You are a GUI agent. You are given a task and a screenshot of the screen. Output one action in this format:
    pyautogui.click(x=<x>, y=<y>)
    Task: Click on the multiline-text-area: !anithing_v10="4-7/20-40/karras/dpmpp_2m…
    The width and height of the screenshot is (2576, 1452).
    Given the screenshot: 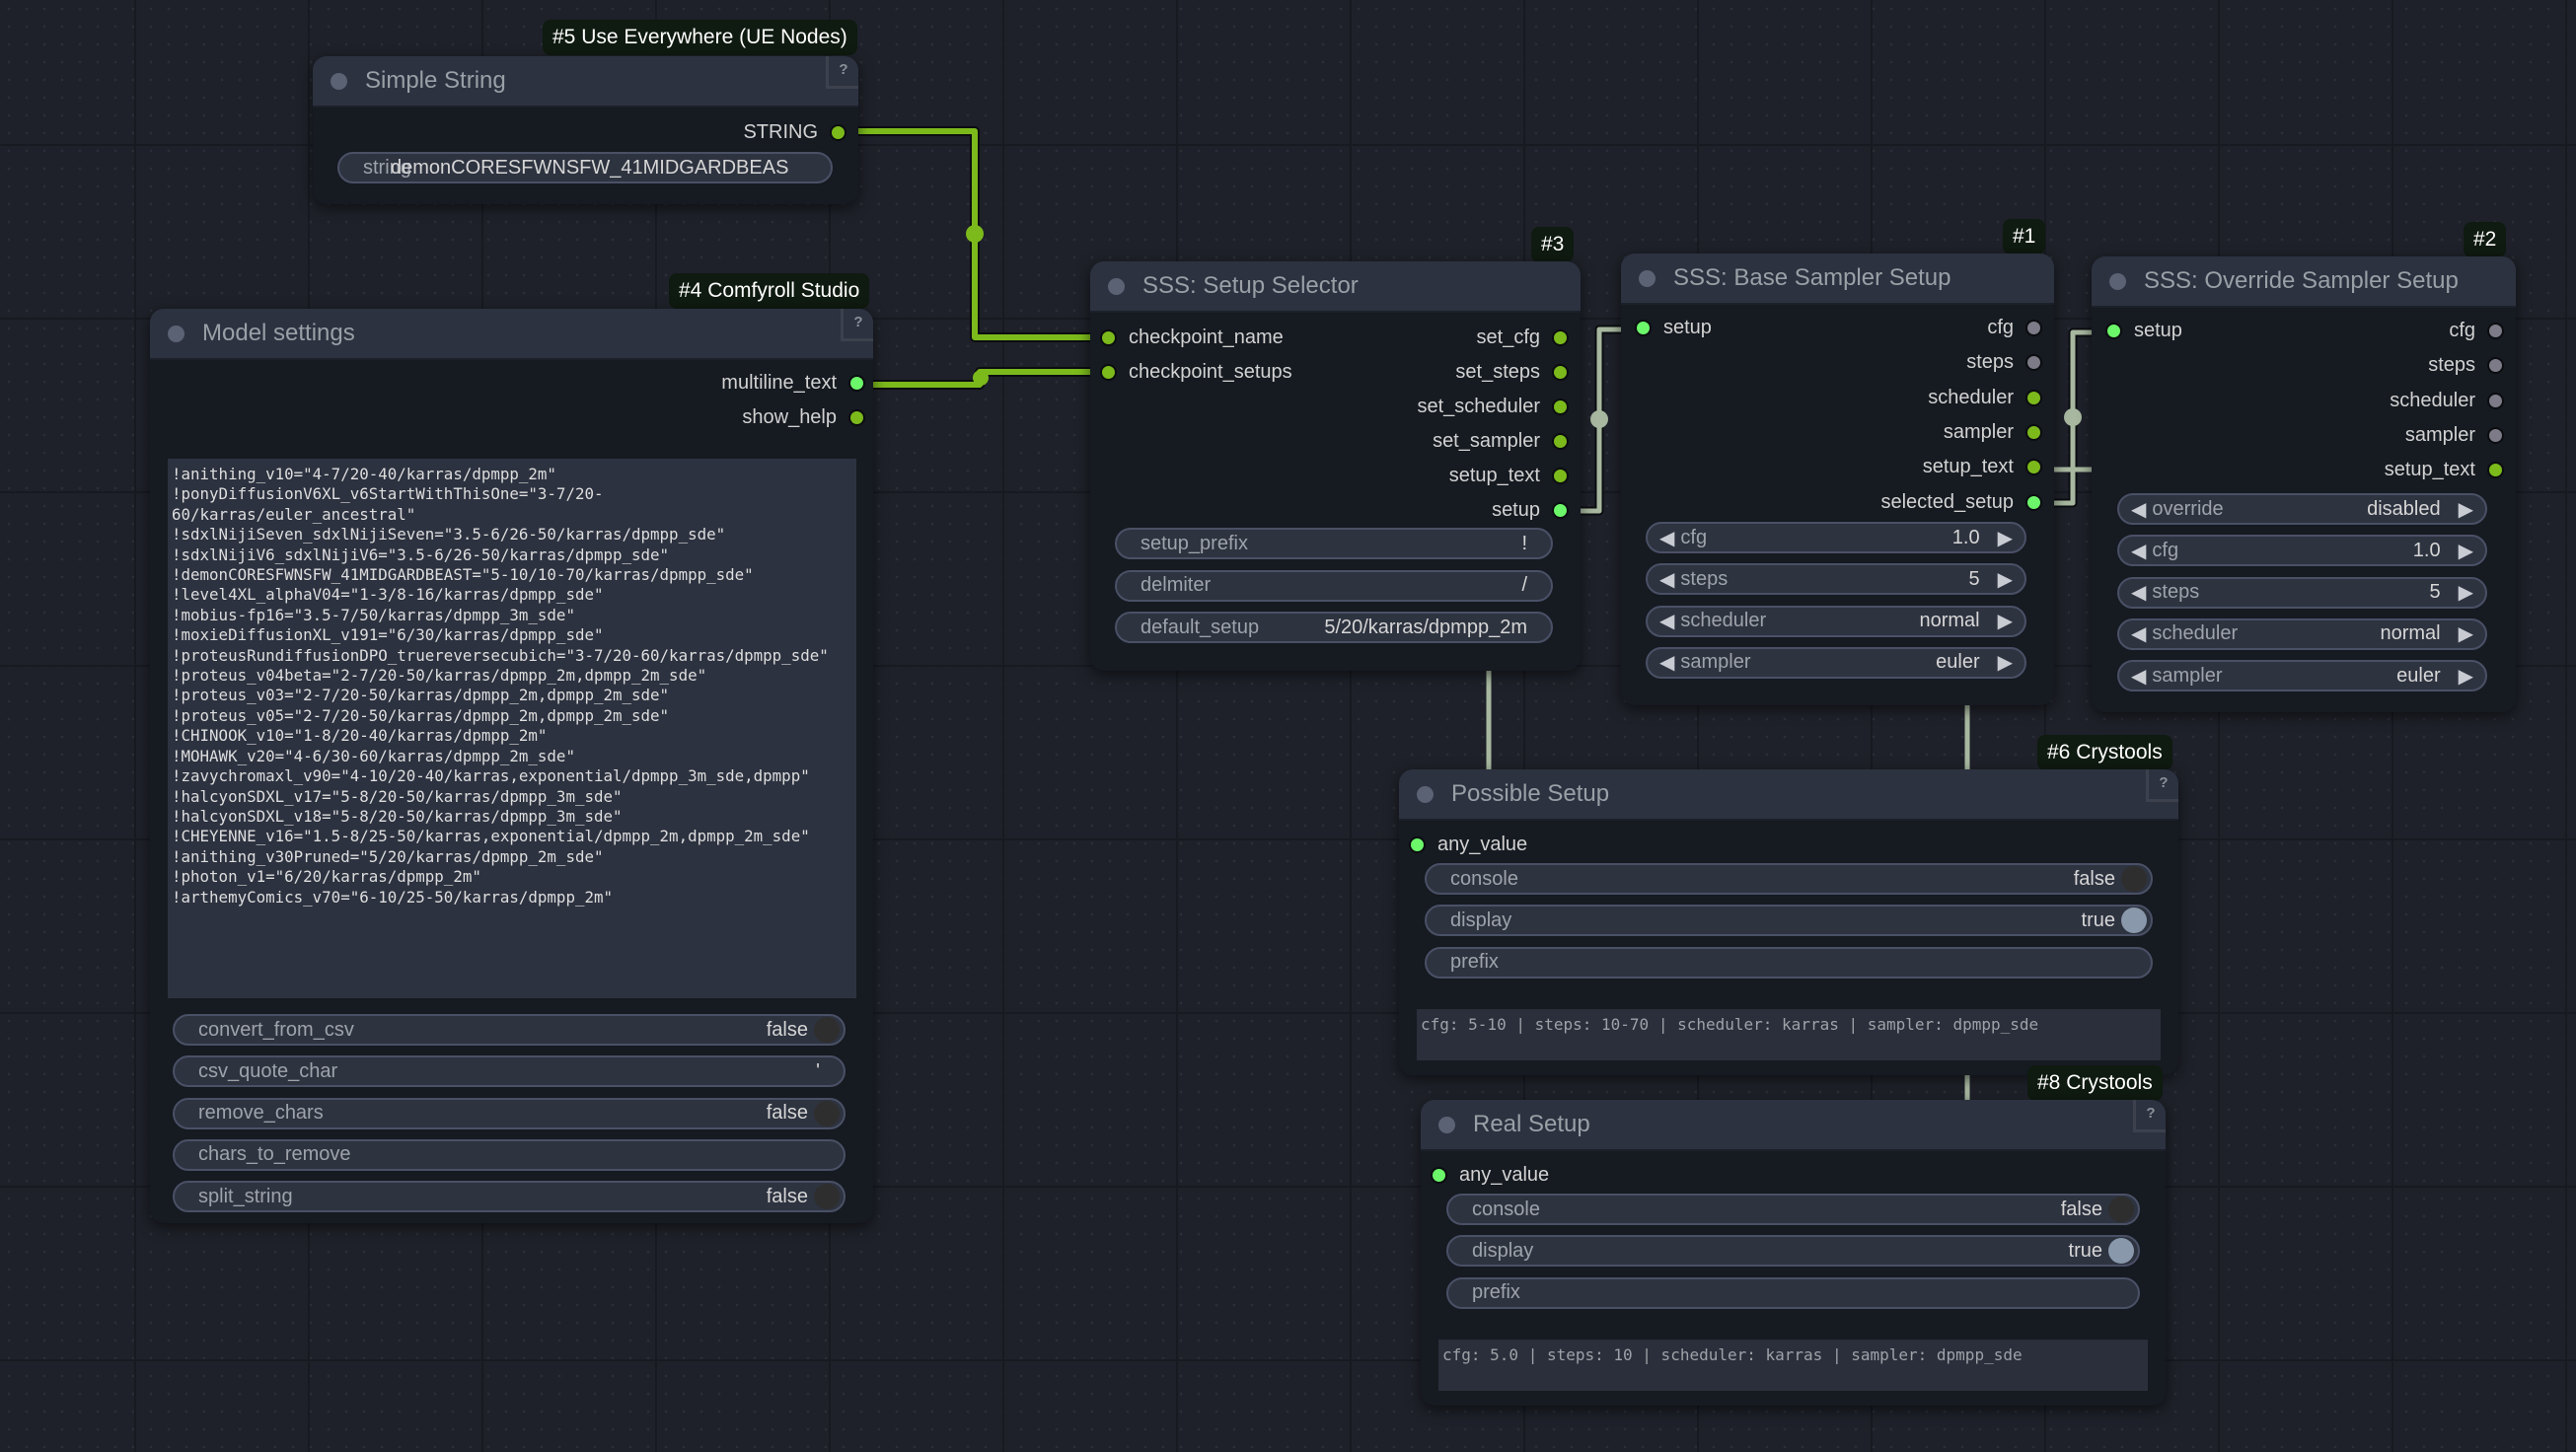 What is the action you would take?
    pyautogui.click(x=512, y=728)
    